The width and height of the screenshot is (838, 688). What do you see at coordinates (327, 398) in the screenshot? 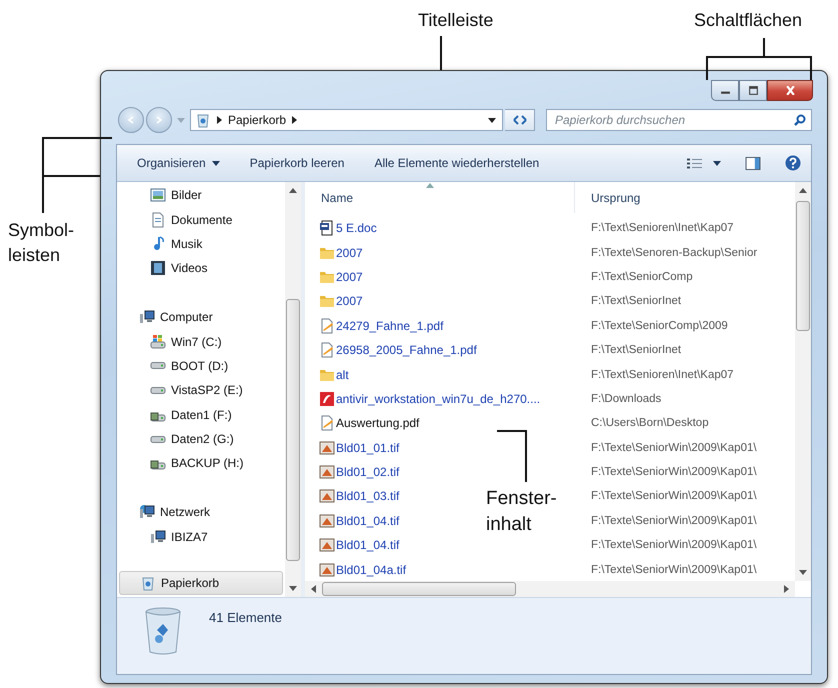
I see `app-icon` at bounding box center [327, 398].